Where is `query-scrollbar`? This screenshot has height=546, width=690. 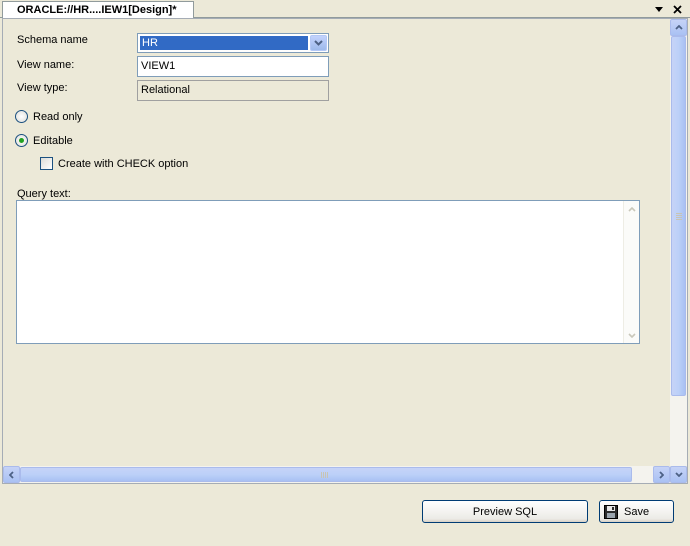
query-scrollbar is located at coordinates (631, 272).